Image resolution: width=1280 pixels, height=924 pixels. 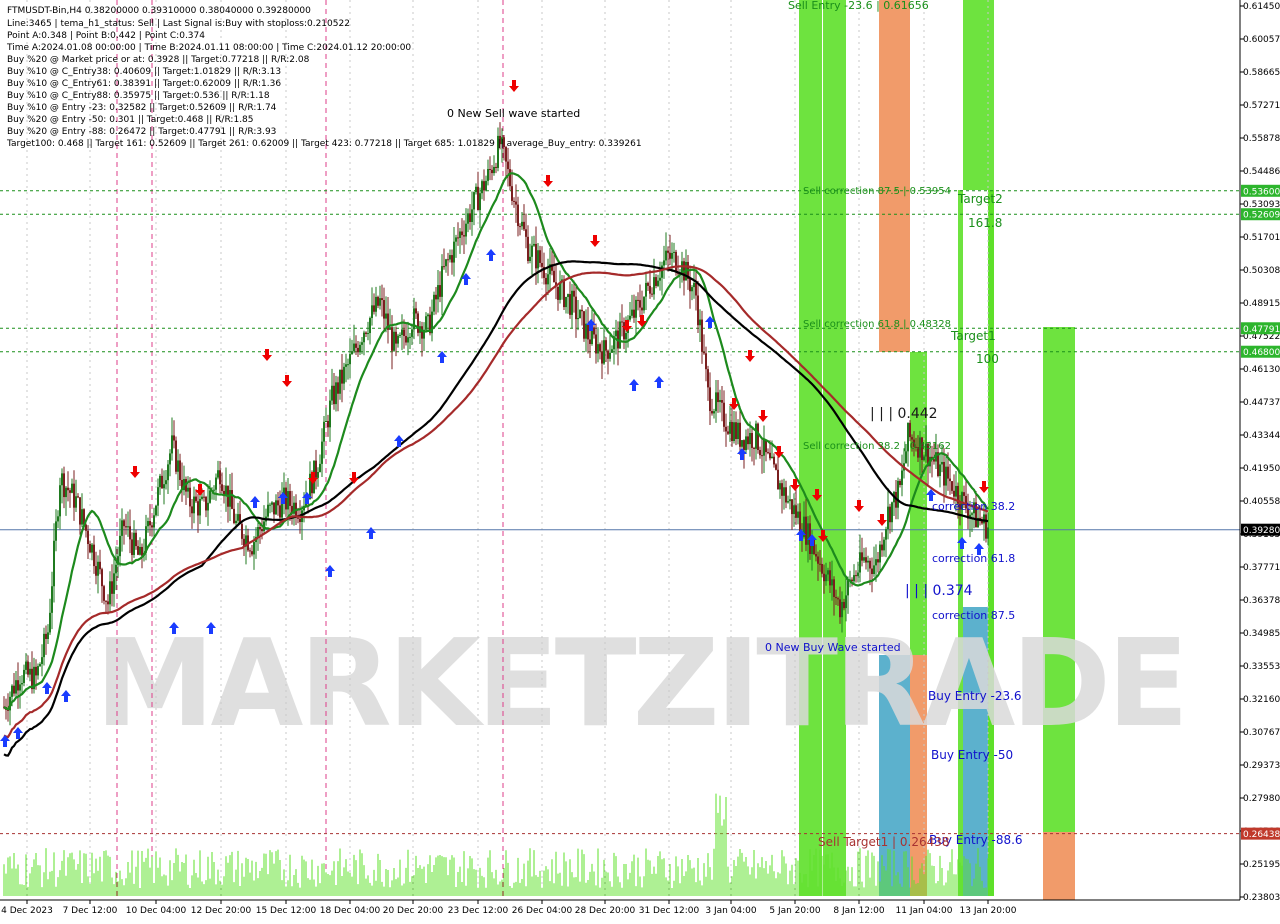 I want to click on chart-annotation: Sell correction 38.2 | 0.43162, so click(x=877, y=446).